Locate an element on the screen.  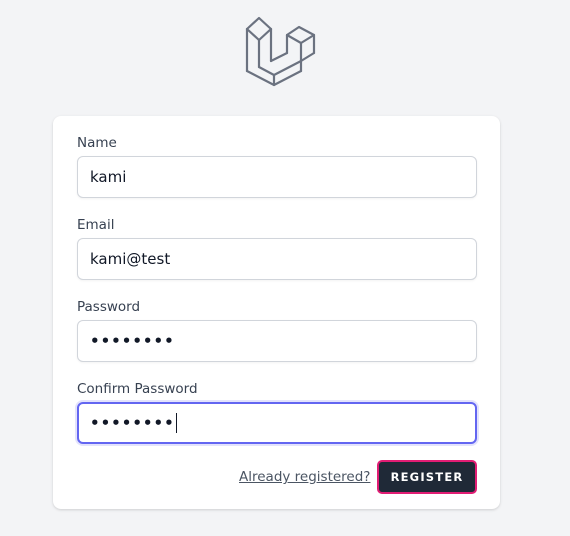
password-label: Password is located at coordinates (109, 307).